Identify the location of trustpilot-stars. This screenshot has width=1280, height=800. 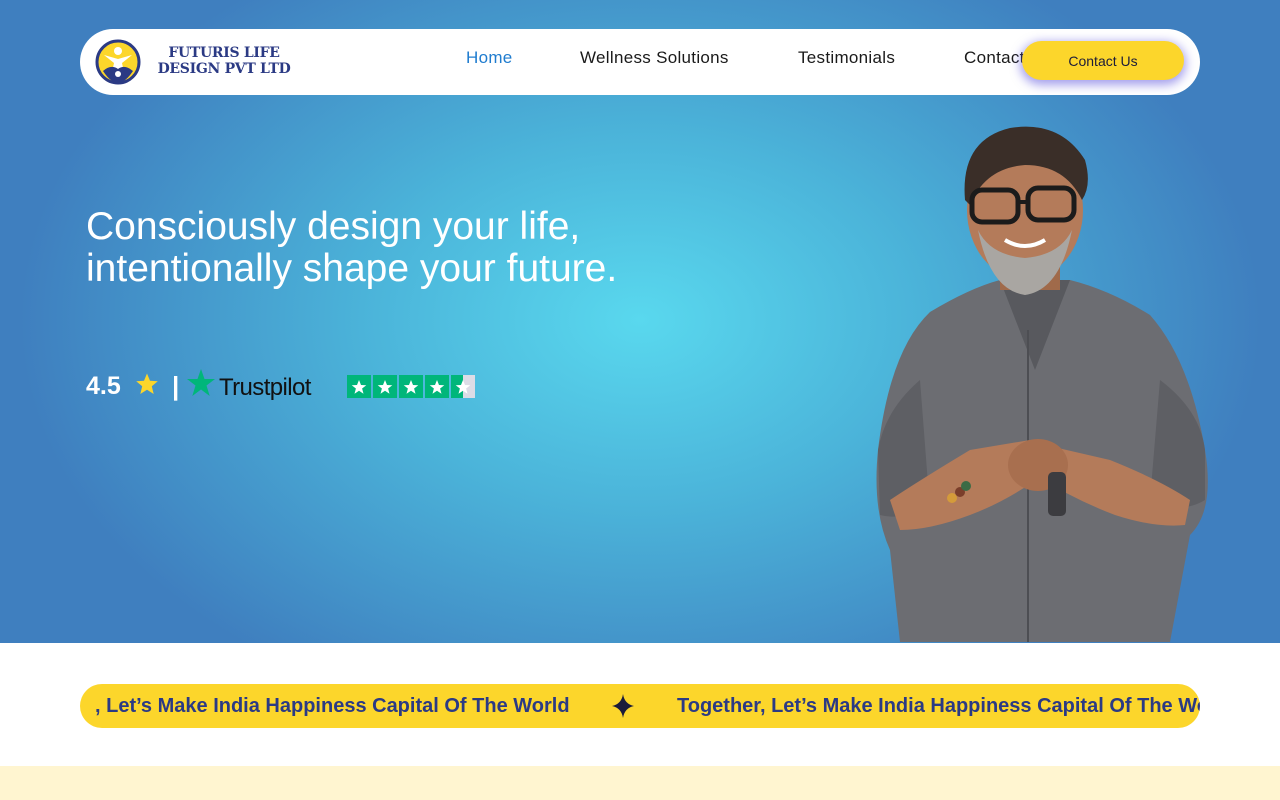
(411, 386).